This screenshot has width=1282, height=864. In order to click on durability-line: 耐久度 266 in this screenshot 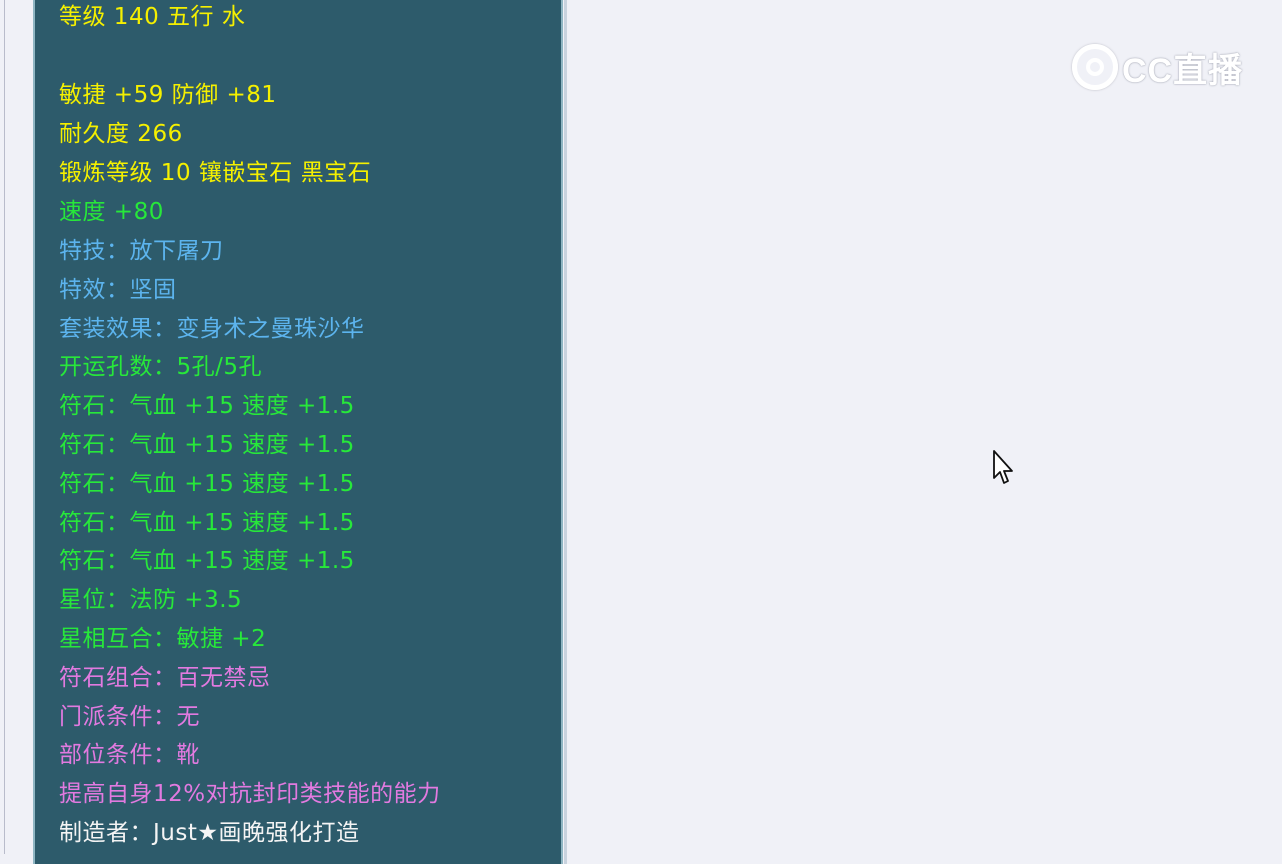, I will do `click(121, 134)`.